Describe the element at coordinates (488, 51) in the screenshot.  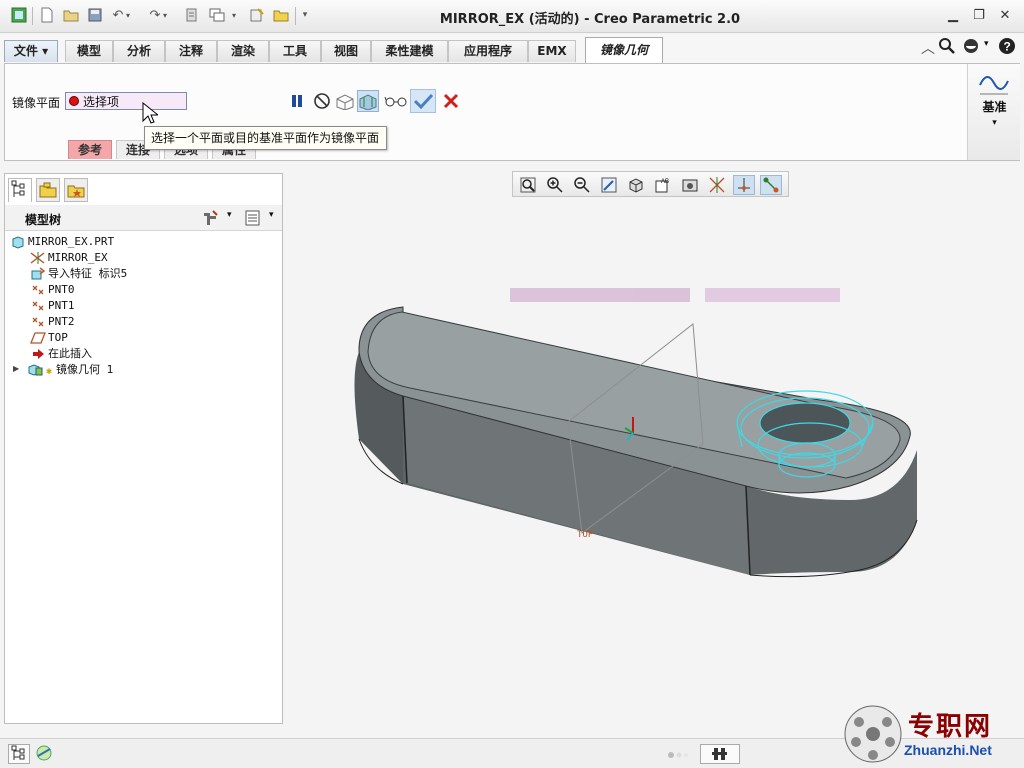
I see `tab-applications: 应用程序` at that location.